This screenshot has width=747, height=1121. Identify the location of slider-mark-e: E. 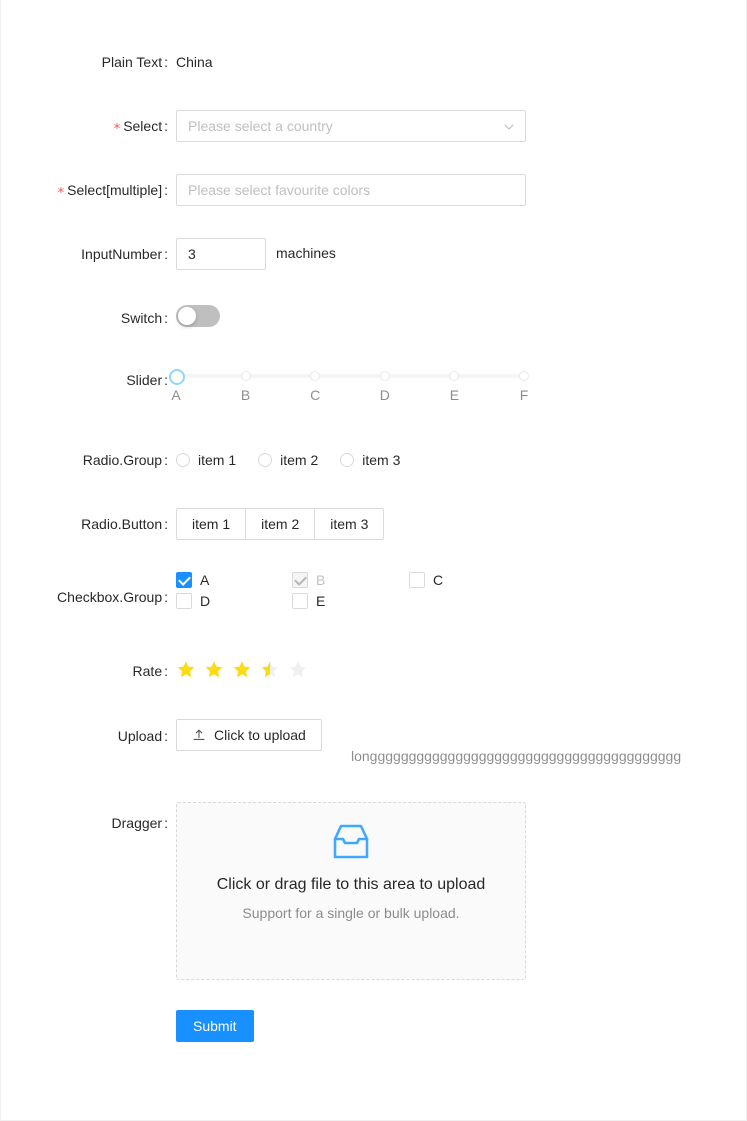
(454, 395).